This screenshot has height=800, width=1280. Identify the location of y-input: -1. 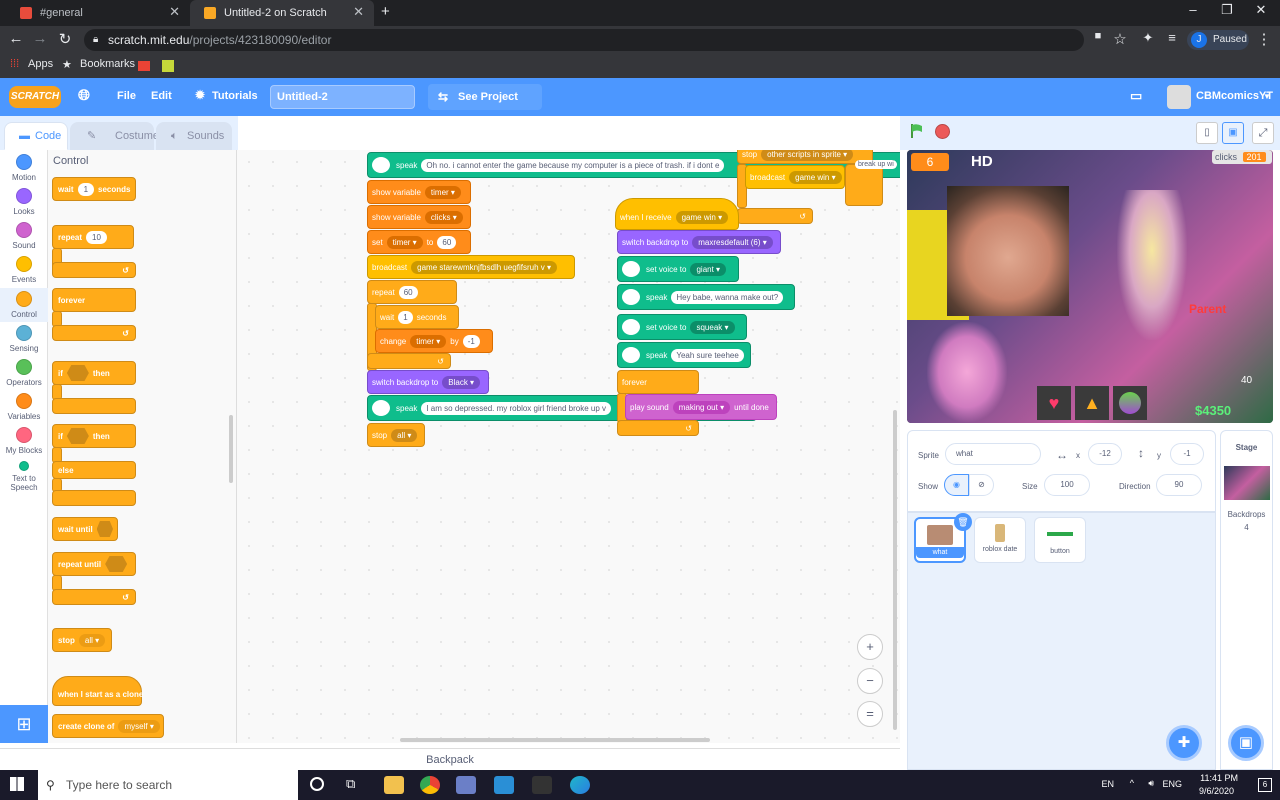
(1187, 454).